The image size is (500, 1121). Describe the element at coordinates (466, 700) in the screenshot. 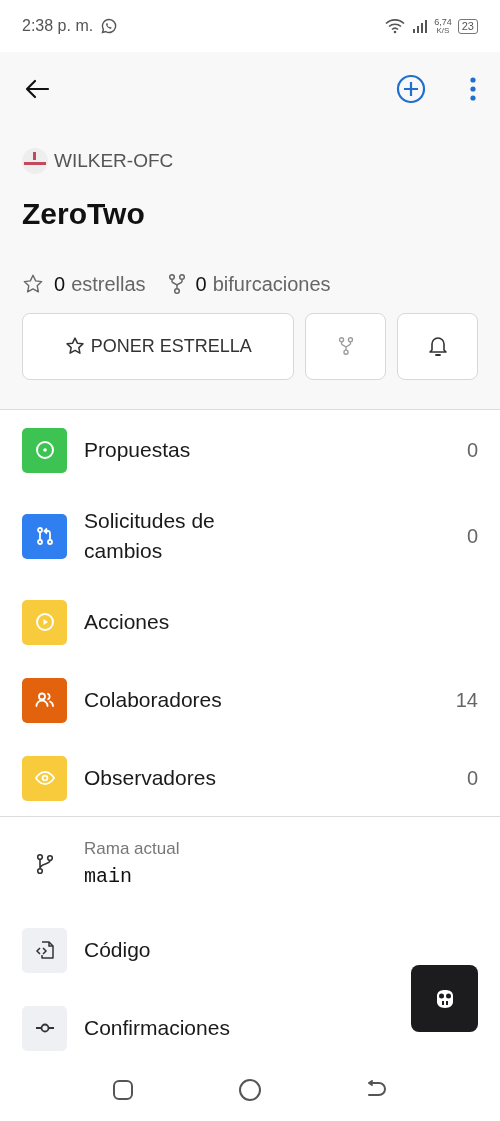

I see `menu-item-count: 14` at that location.